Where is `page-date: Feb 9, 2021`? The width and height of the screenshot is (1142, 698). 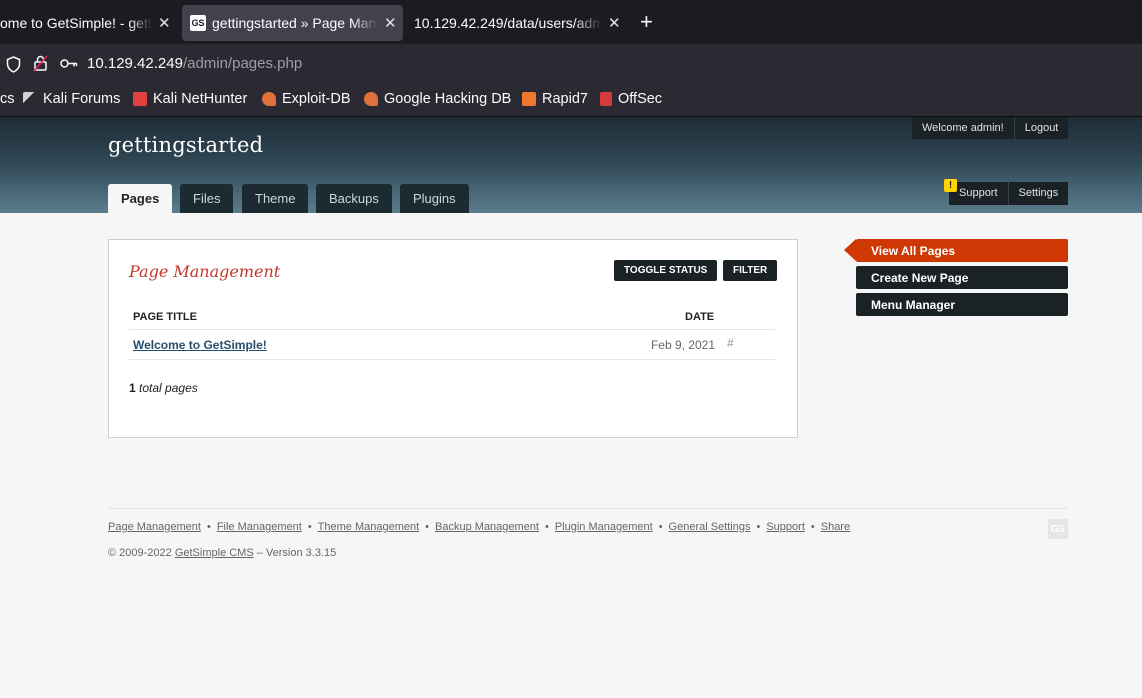 page-date: Feb 9, 2021 is located at coordinates (682, 345).